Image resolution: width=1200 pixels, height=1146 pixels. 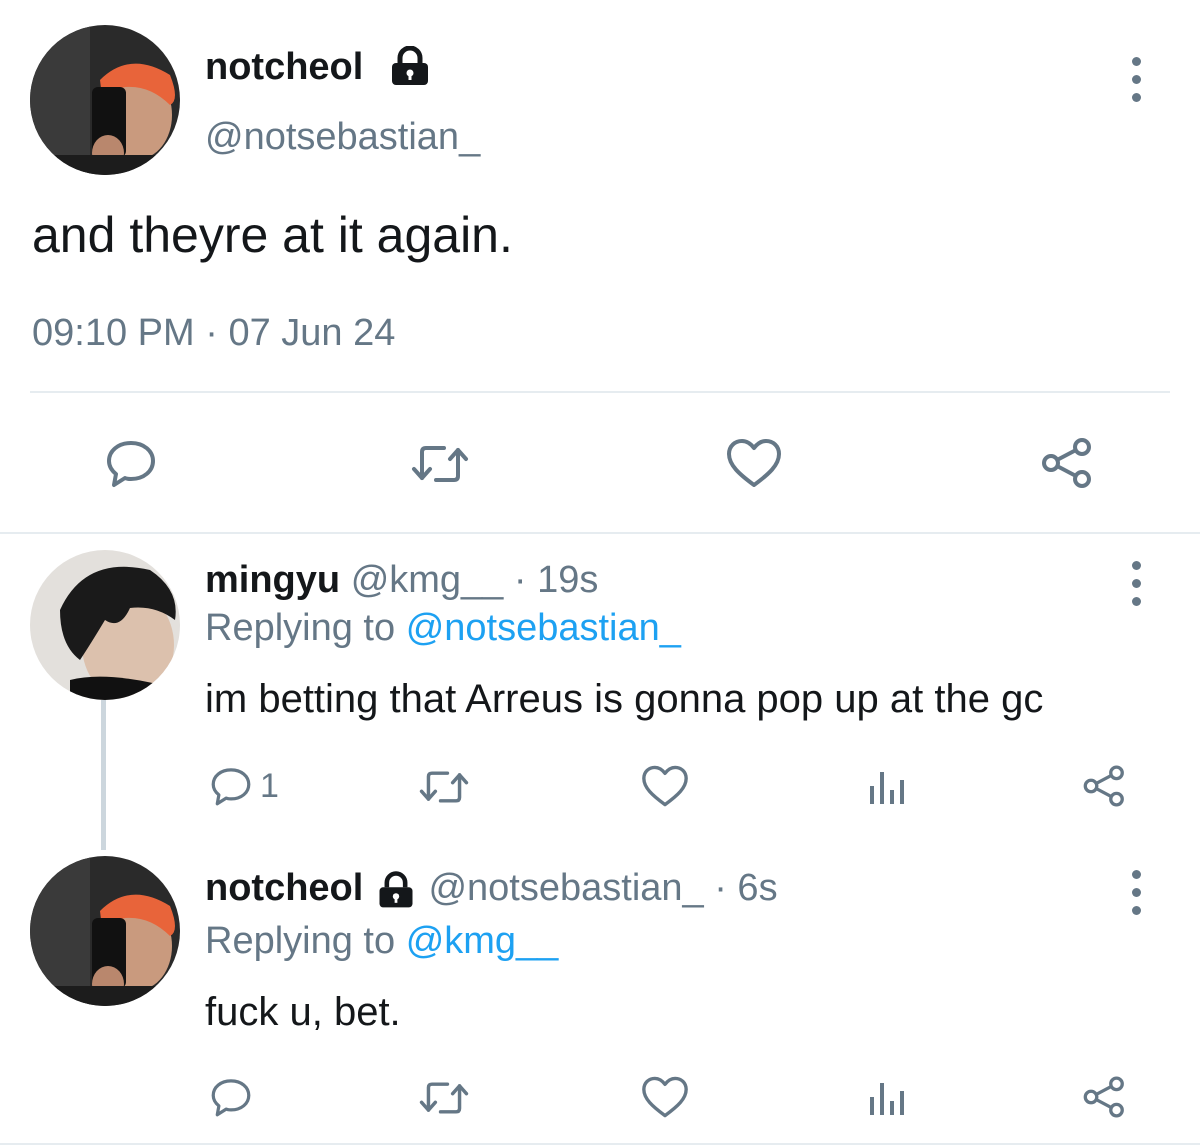 What do you see at coordinates (103, 775) in the screenshot?
I see `thread-line` at bounding box center [103, 775].